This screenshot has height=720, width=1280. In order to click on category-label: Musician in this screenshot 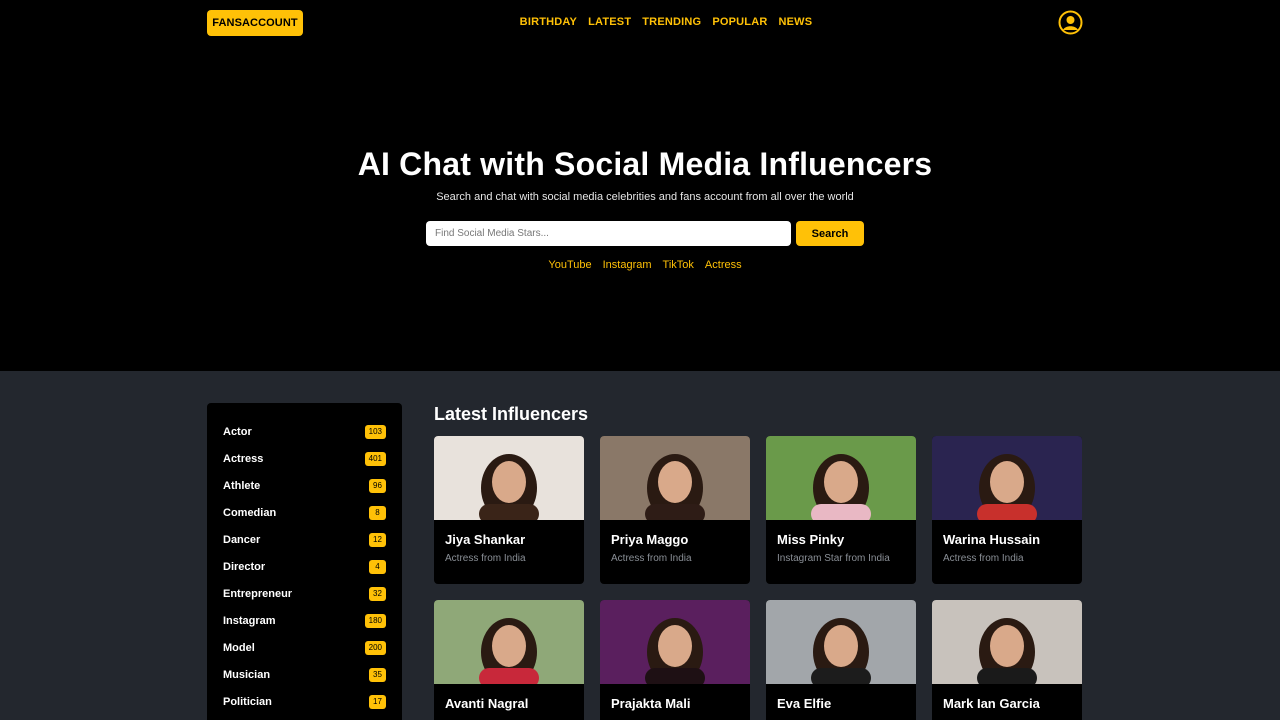, I will do `click(247, 674)`.